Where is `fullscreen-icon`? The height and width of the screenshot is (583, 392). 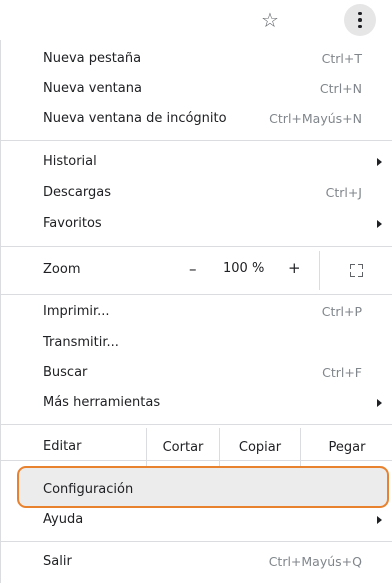 fullscreen-icon is located at coordinates (356, 270).